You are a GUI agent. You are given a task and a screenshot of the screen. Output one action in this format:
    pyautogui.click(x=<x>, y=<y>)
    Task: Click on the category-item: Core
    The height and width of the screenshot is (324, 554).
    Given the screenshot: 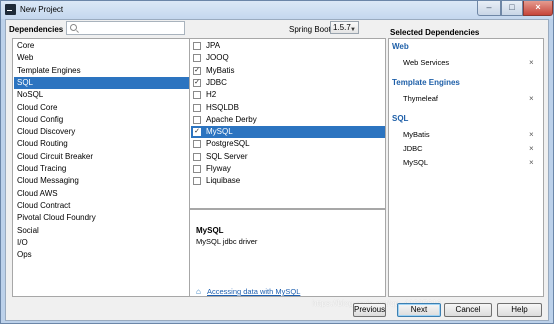 What is the action you would take?
    pyautogui.click(x=101, y=46)
    